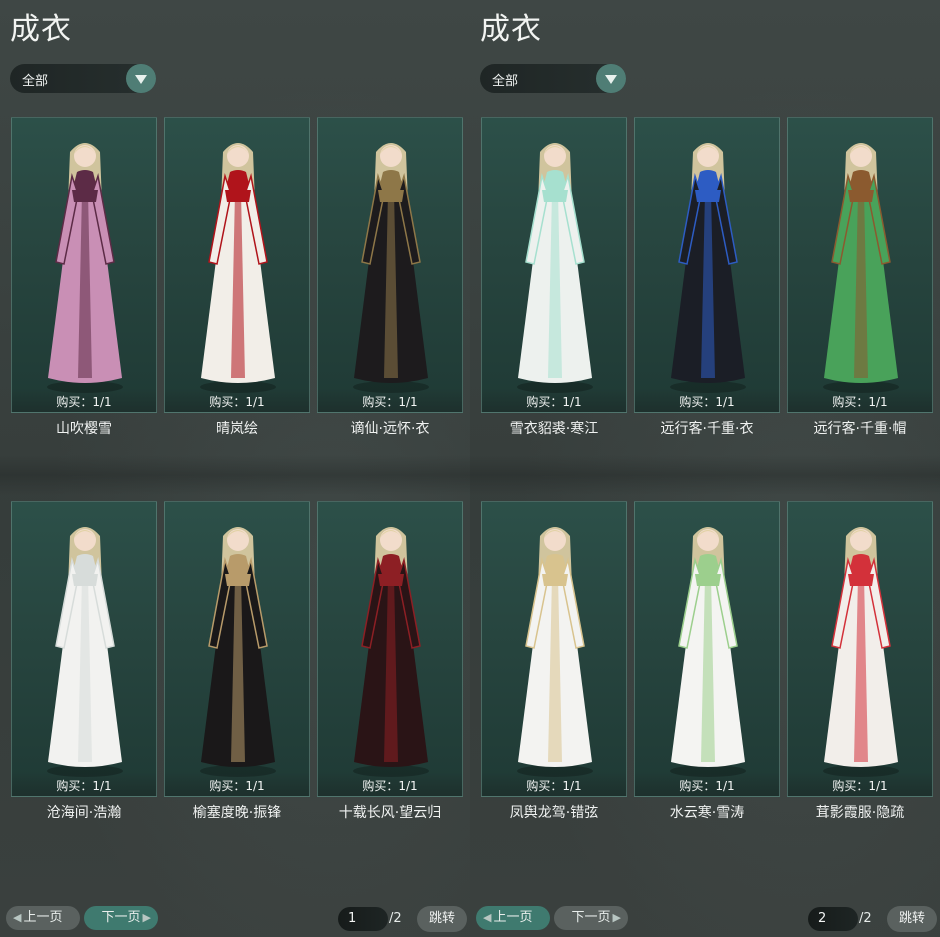 This screenshot has width=940, height=937. I want to click on page-number-value: 2, so click(822, 918).